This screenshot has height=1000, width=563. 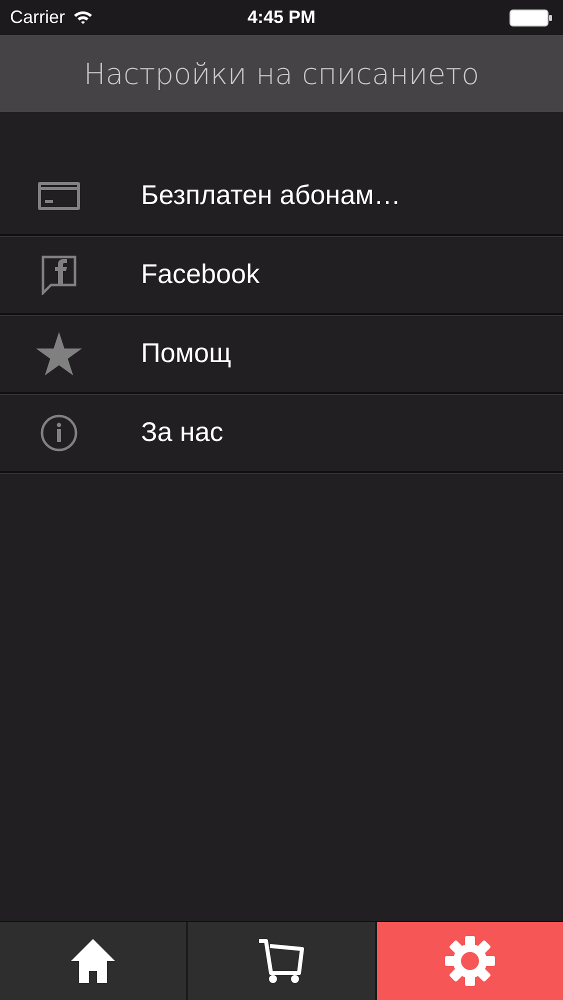 I want to click on info-icon, so click(x=59, y=433).